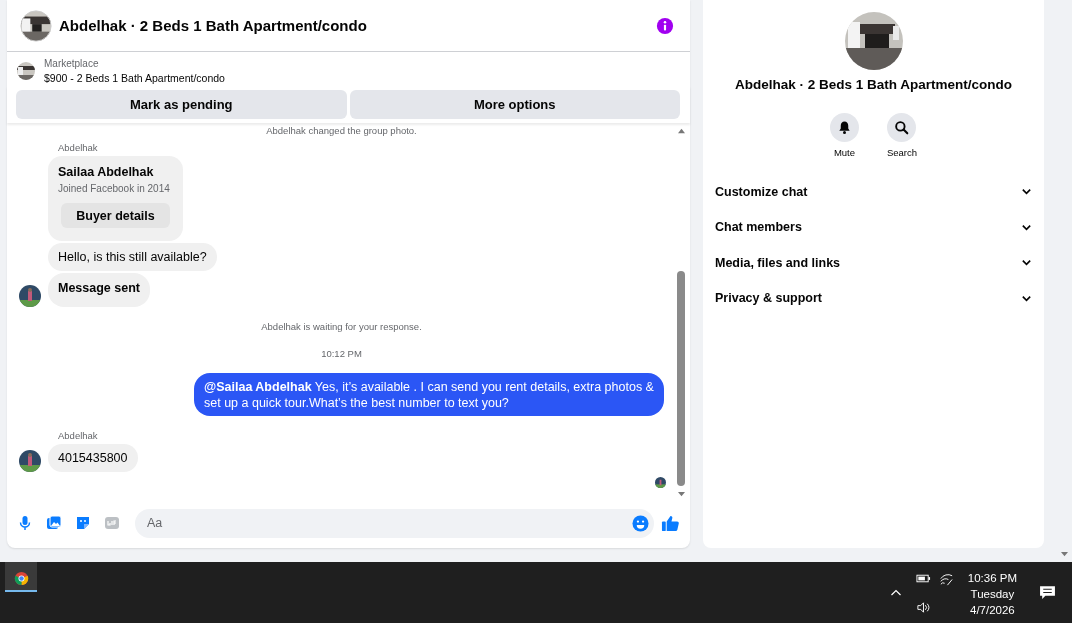 This screenshot has width=1072, height=623. Describe the element at coordinates (341, 130) in the screenshot. I see `system-message: Abdelhak changed the group photo.` at that location.